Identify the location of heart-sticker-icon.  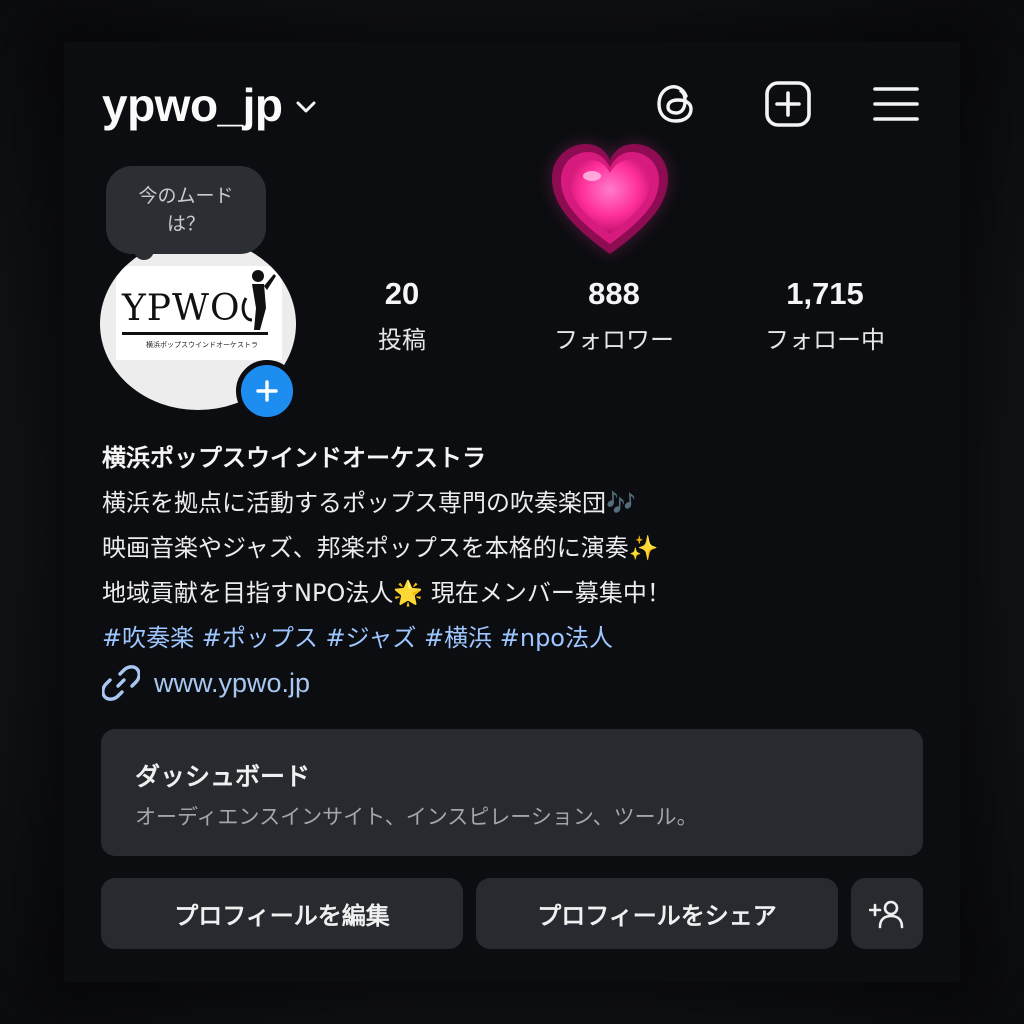
(610, 200).